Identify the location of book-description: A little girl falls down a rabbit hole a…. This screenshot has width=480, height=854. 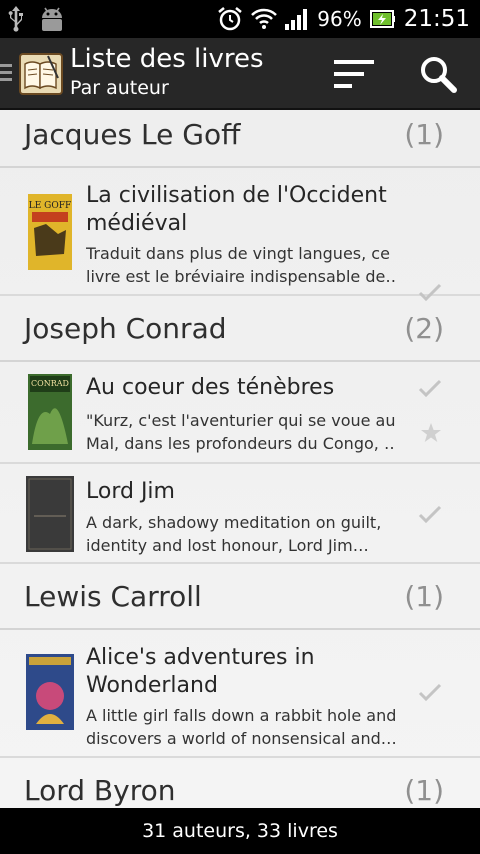
(241, 715).